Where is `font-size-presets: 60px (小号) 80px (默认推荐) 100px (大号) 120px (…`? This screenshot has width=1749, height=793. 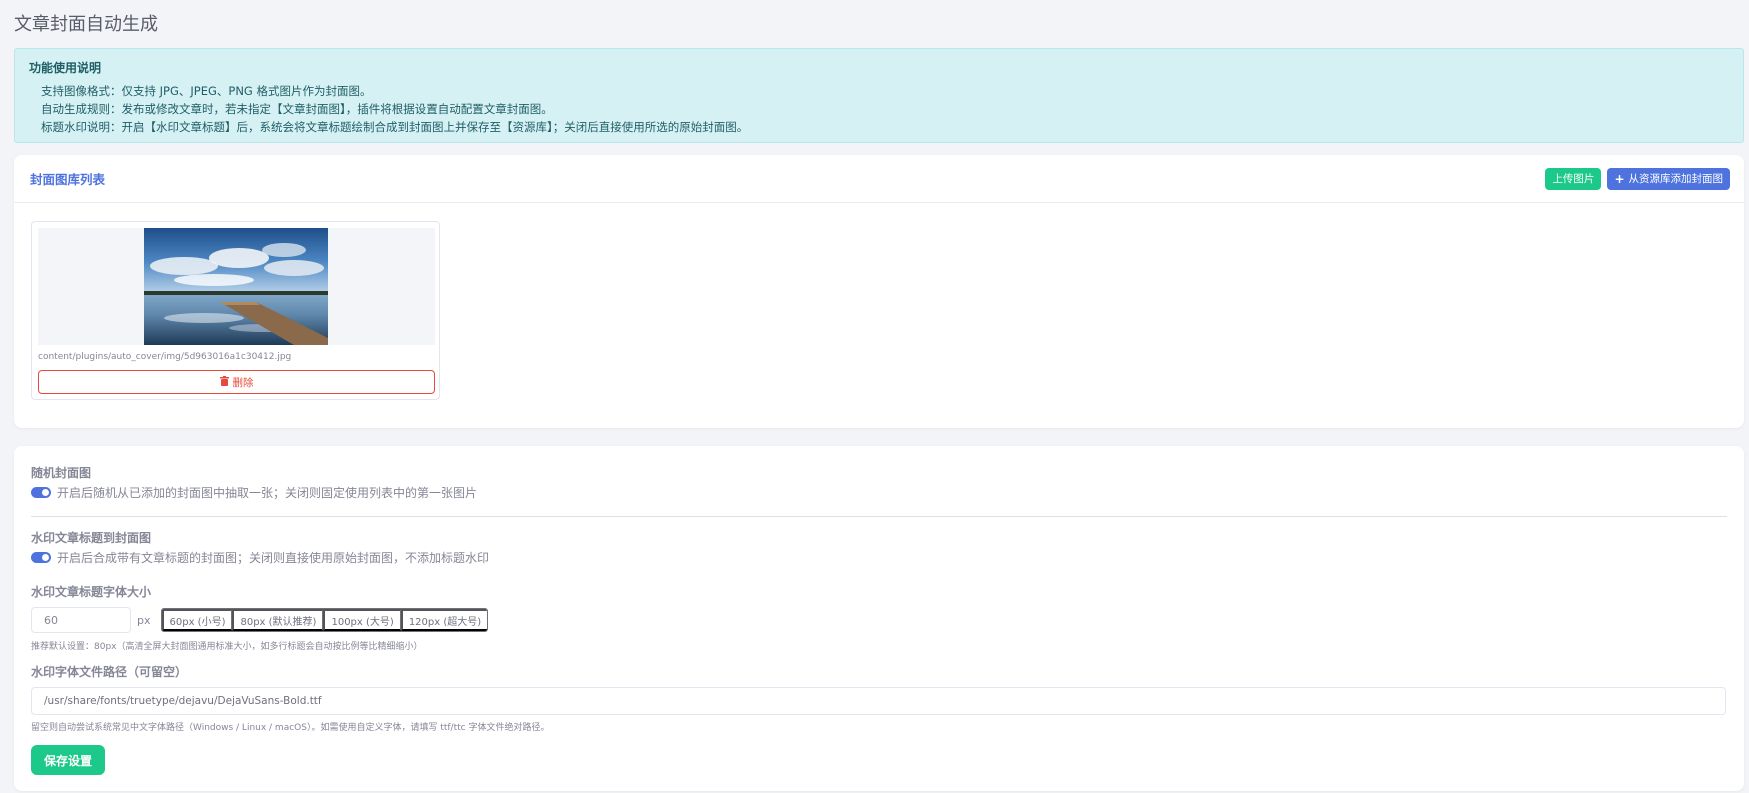
font-size-presets: 60px (小号) 80px (默认推荐) 100px (大号) 120px (… is located at coordinates (324, 620).